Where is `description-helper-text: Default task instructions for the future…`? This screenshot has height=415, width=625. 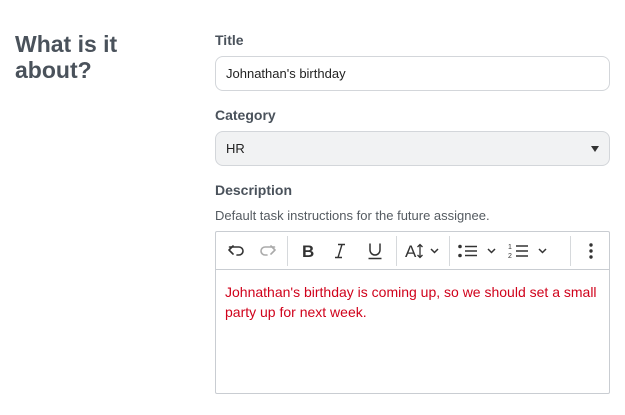
description-helper-text: Default task instructions for the future… is located at coordinates (352, 215).